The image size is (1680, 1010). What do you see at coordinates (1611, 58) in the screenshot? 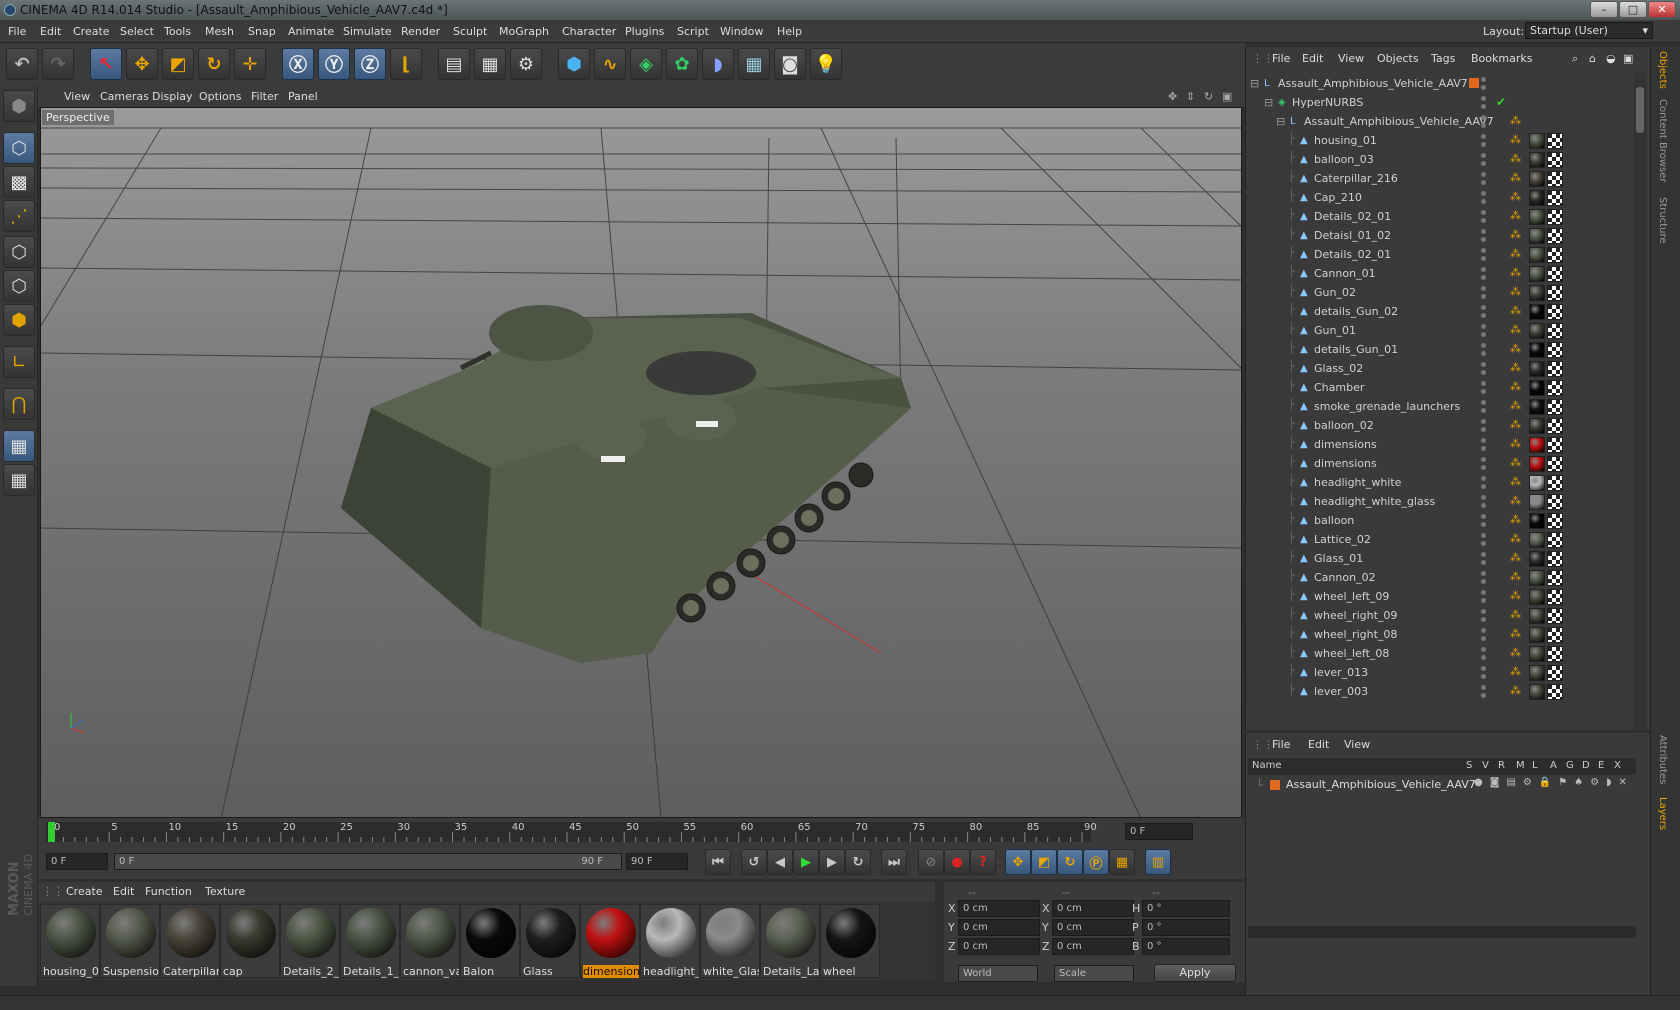
I see `eye-icon: ◒` at bounding box center [1611, 58].